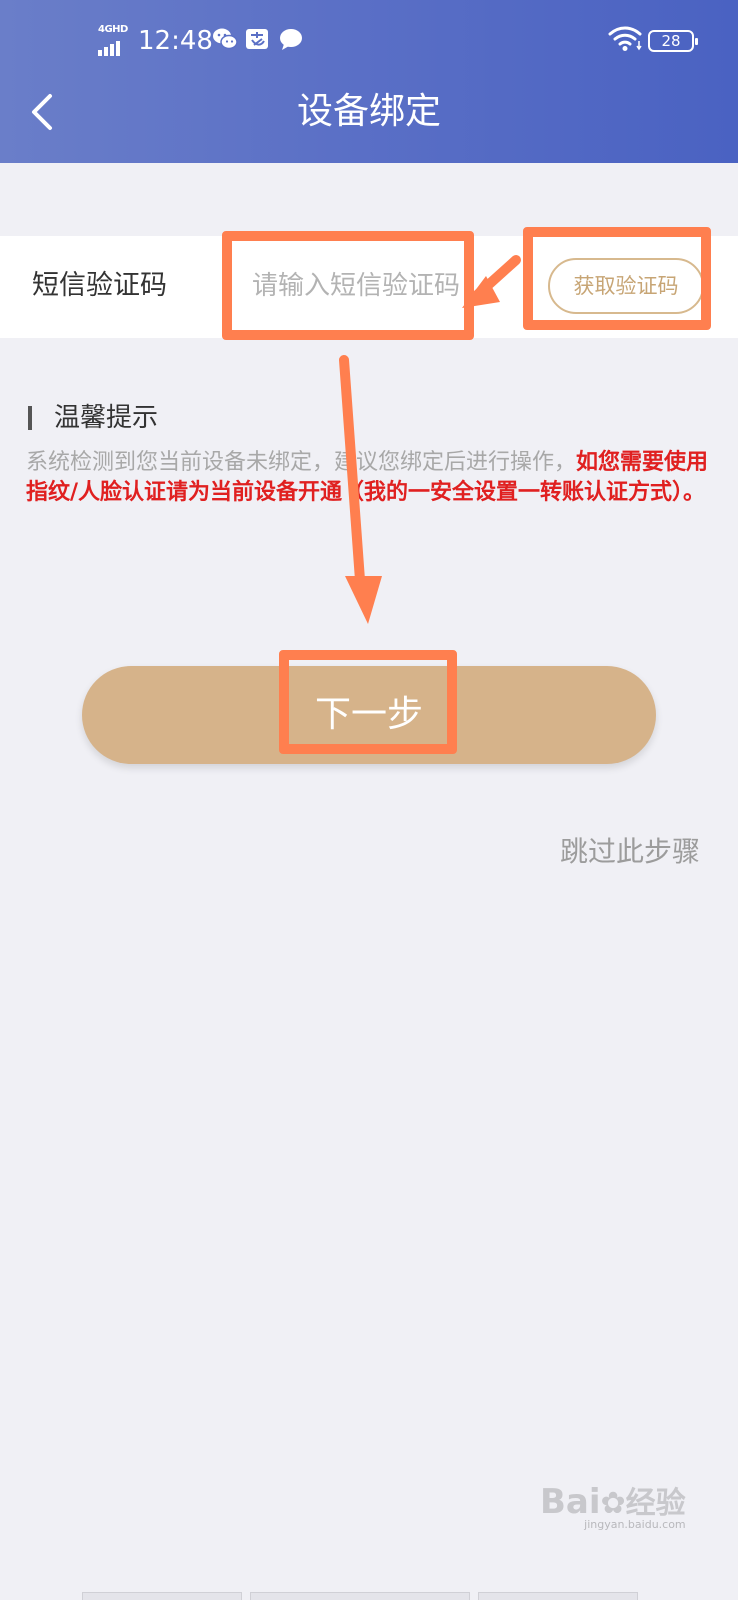 Image resolution: width=738 pixels, height=1600 pixels. What do you see at coordinates (301, 462) in the screenshot?
I see `tips-body-normal: 系统检测到您当前设备未绑定，建议您绑定后进行操作，` at bounding box center [301, 462].